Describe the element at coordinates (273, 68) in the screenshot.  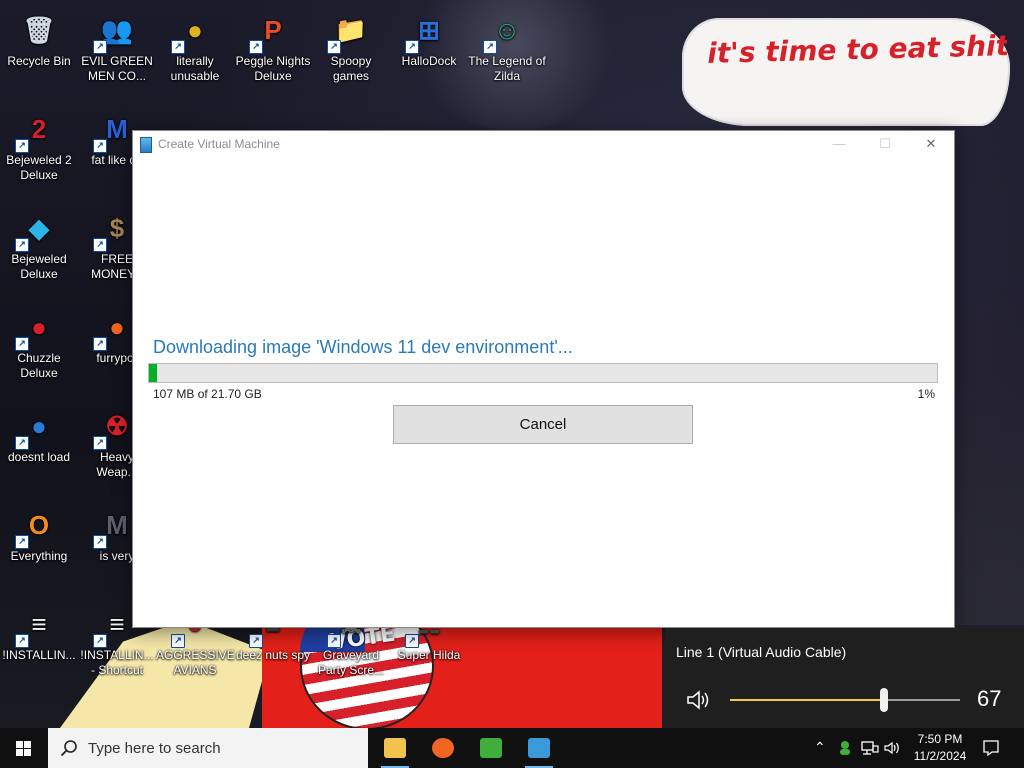
I see `desktop-icon-label: Peggle Nights Deluxe` at that location.